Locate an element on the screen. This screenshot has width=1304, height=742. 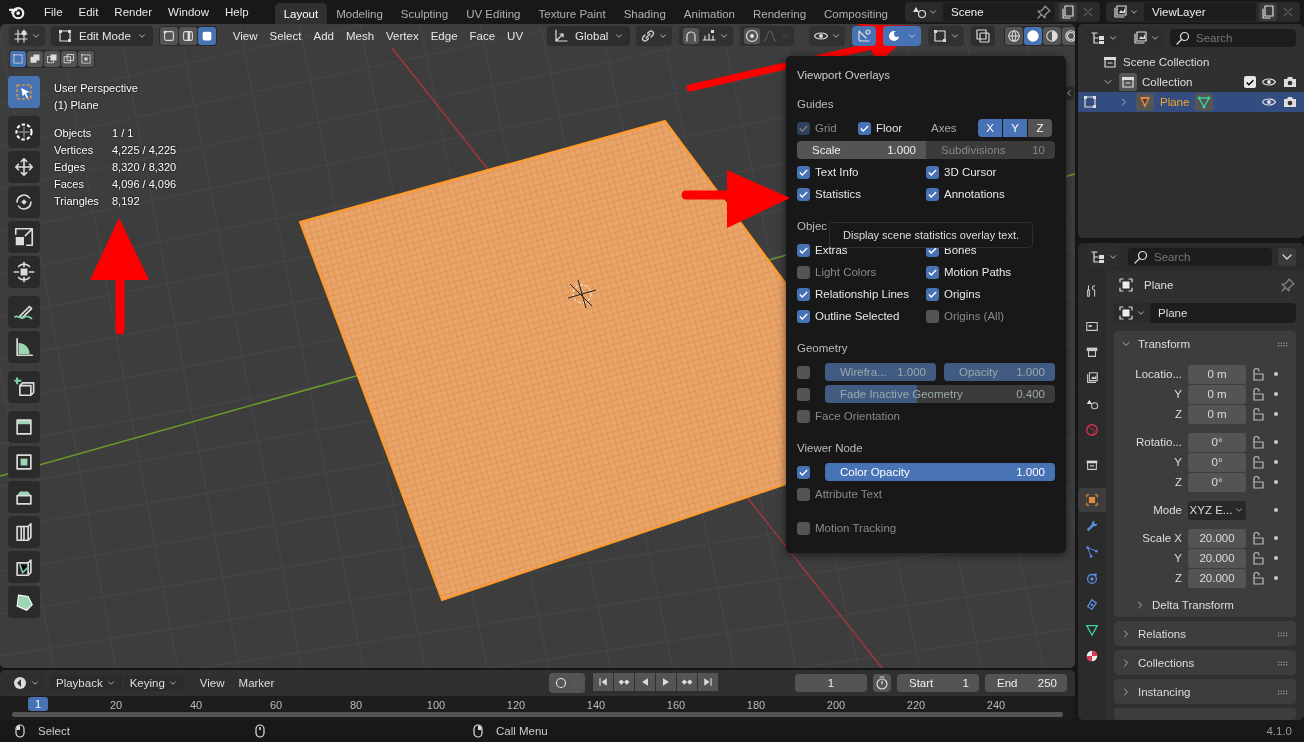
subtract-selection-icon is located at coordinates (52, 59).